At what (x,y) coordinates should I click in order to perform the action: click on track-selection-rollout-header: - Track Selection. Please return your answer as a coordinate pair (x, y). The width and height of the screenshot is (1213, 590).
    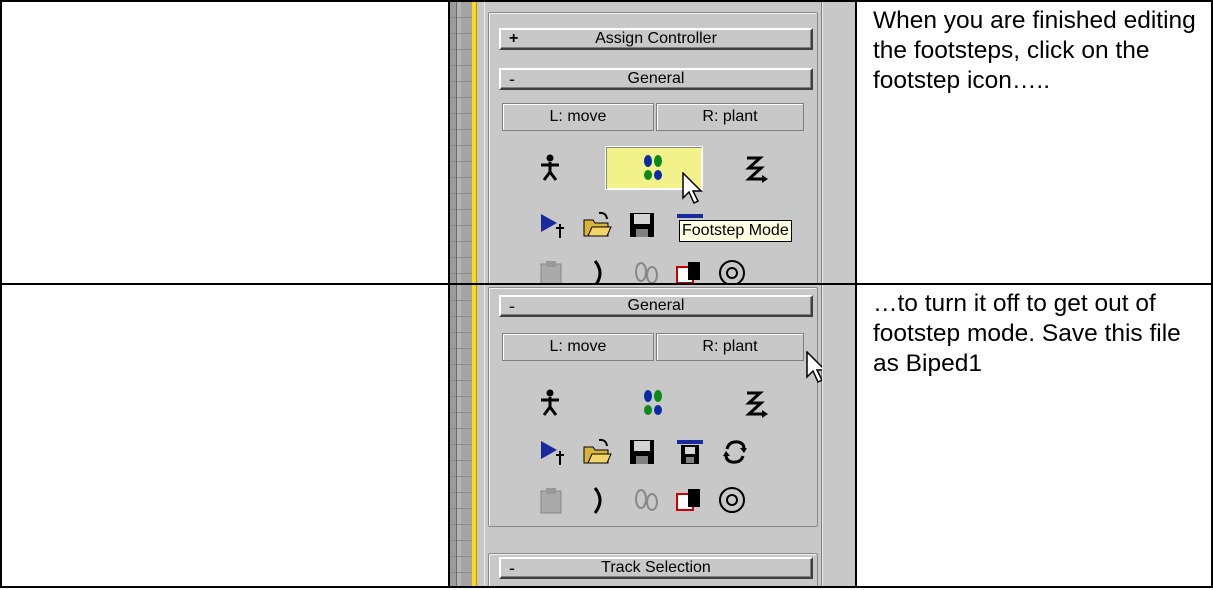
    Looking at the image, I should click on (656, 568).